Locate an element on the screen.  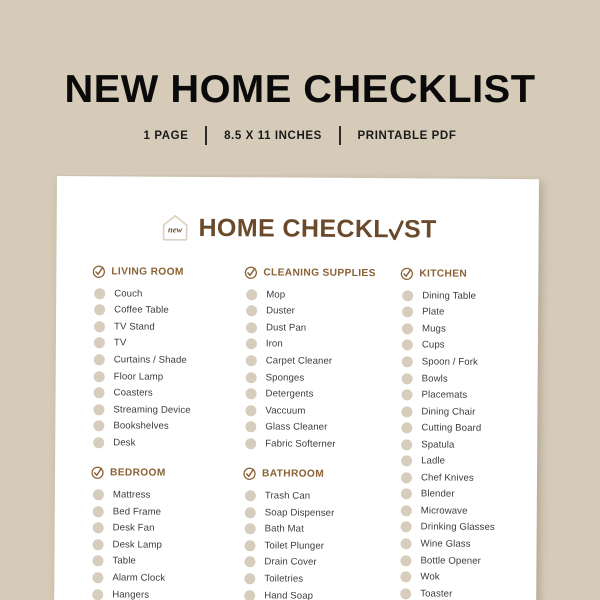
list-item: Sponges is located at coordinates (322, 378).